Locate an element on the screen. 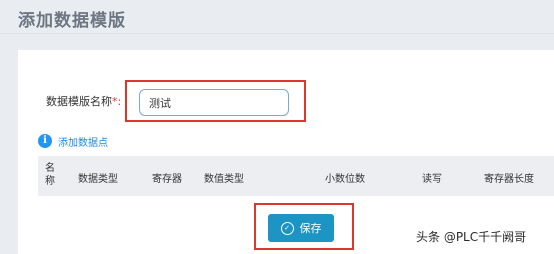 This screenshot has height=254, width=554. check-circle-icon: ✓ is located at coordinates (287, 228).